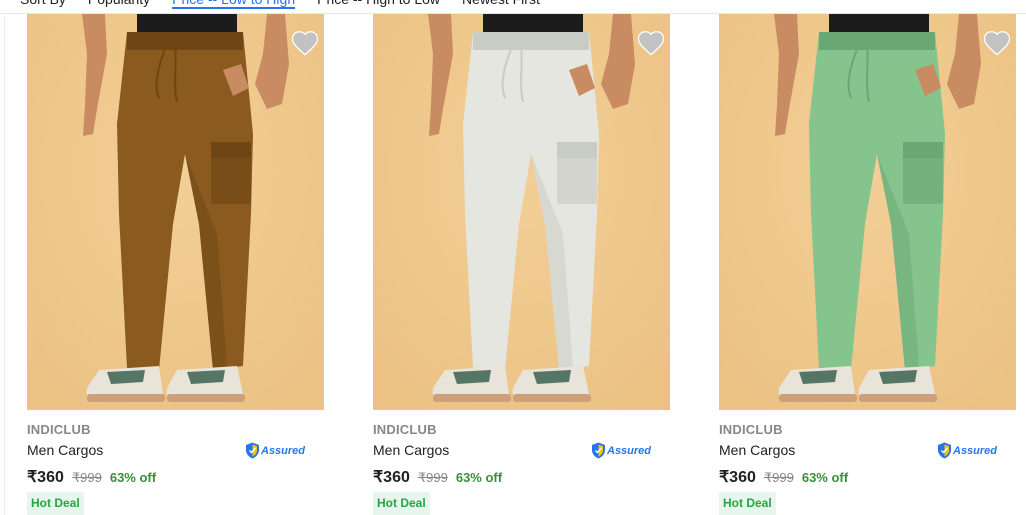  What do you see at coordinates (378, 4) in the screenshot?
I see `sort-option-price-high-low: Price -- High to Low` at bounding box center [378, 4].